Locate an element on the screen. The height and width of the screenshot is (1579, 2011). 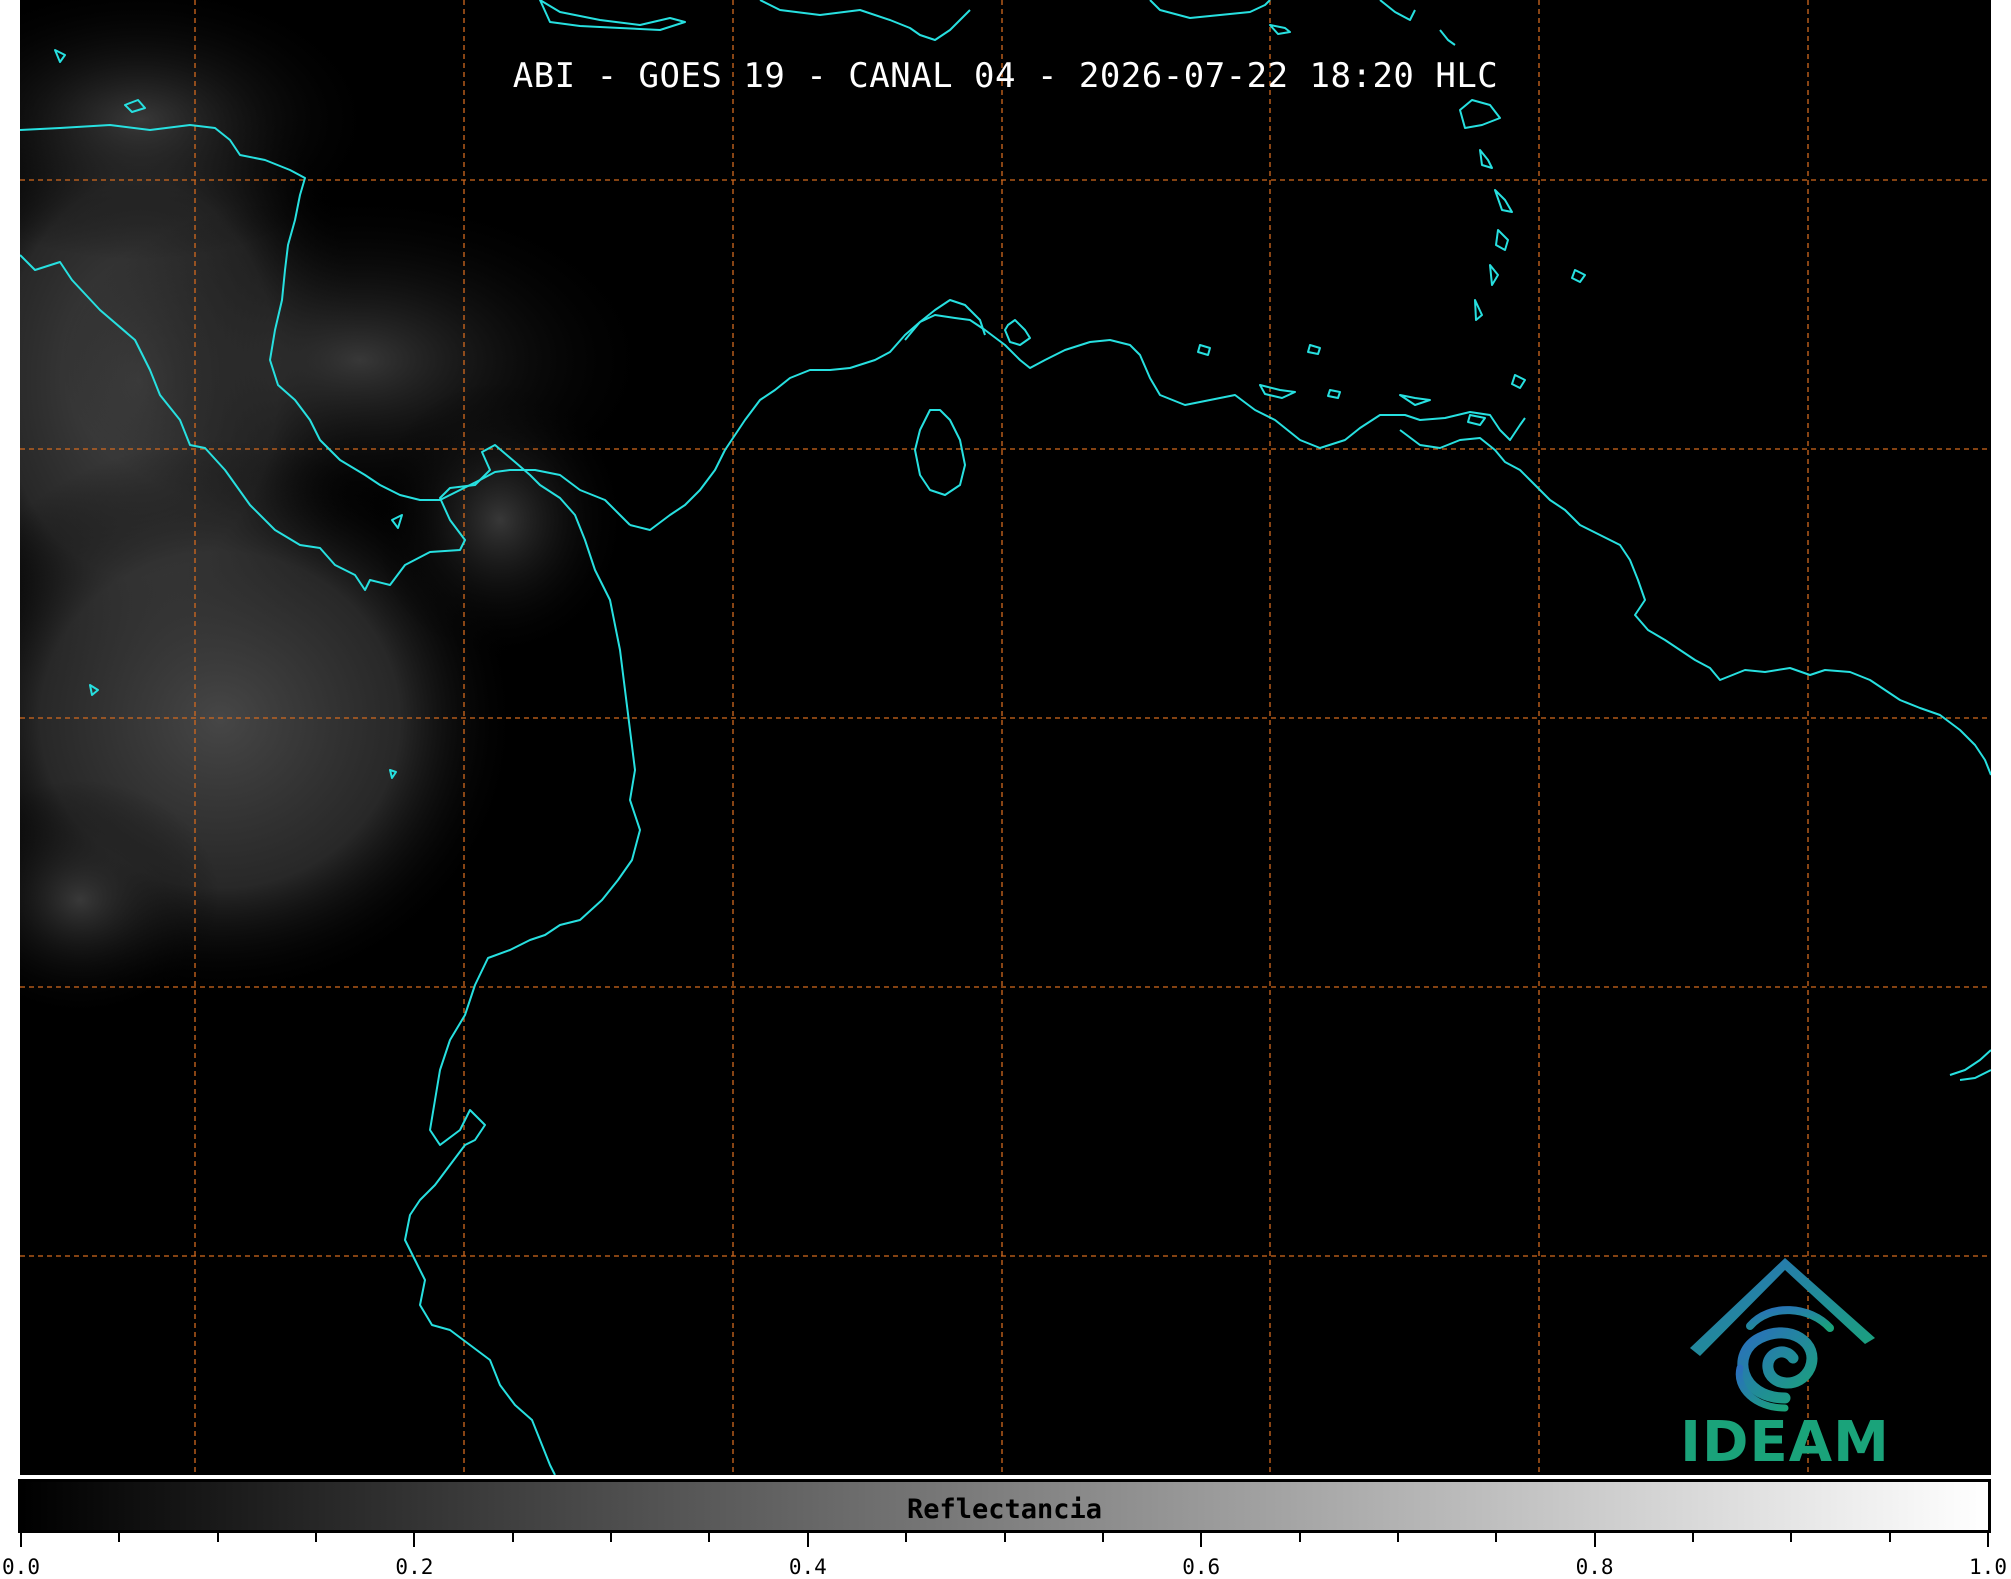
ideam-emblem-icon is located at coordinates (1782, 1335).